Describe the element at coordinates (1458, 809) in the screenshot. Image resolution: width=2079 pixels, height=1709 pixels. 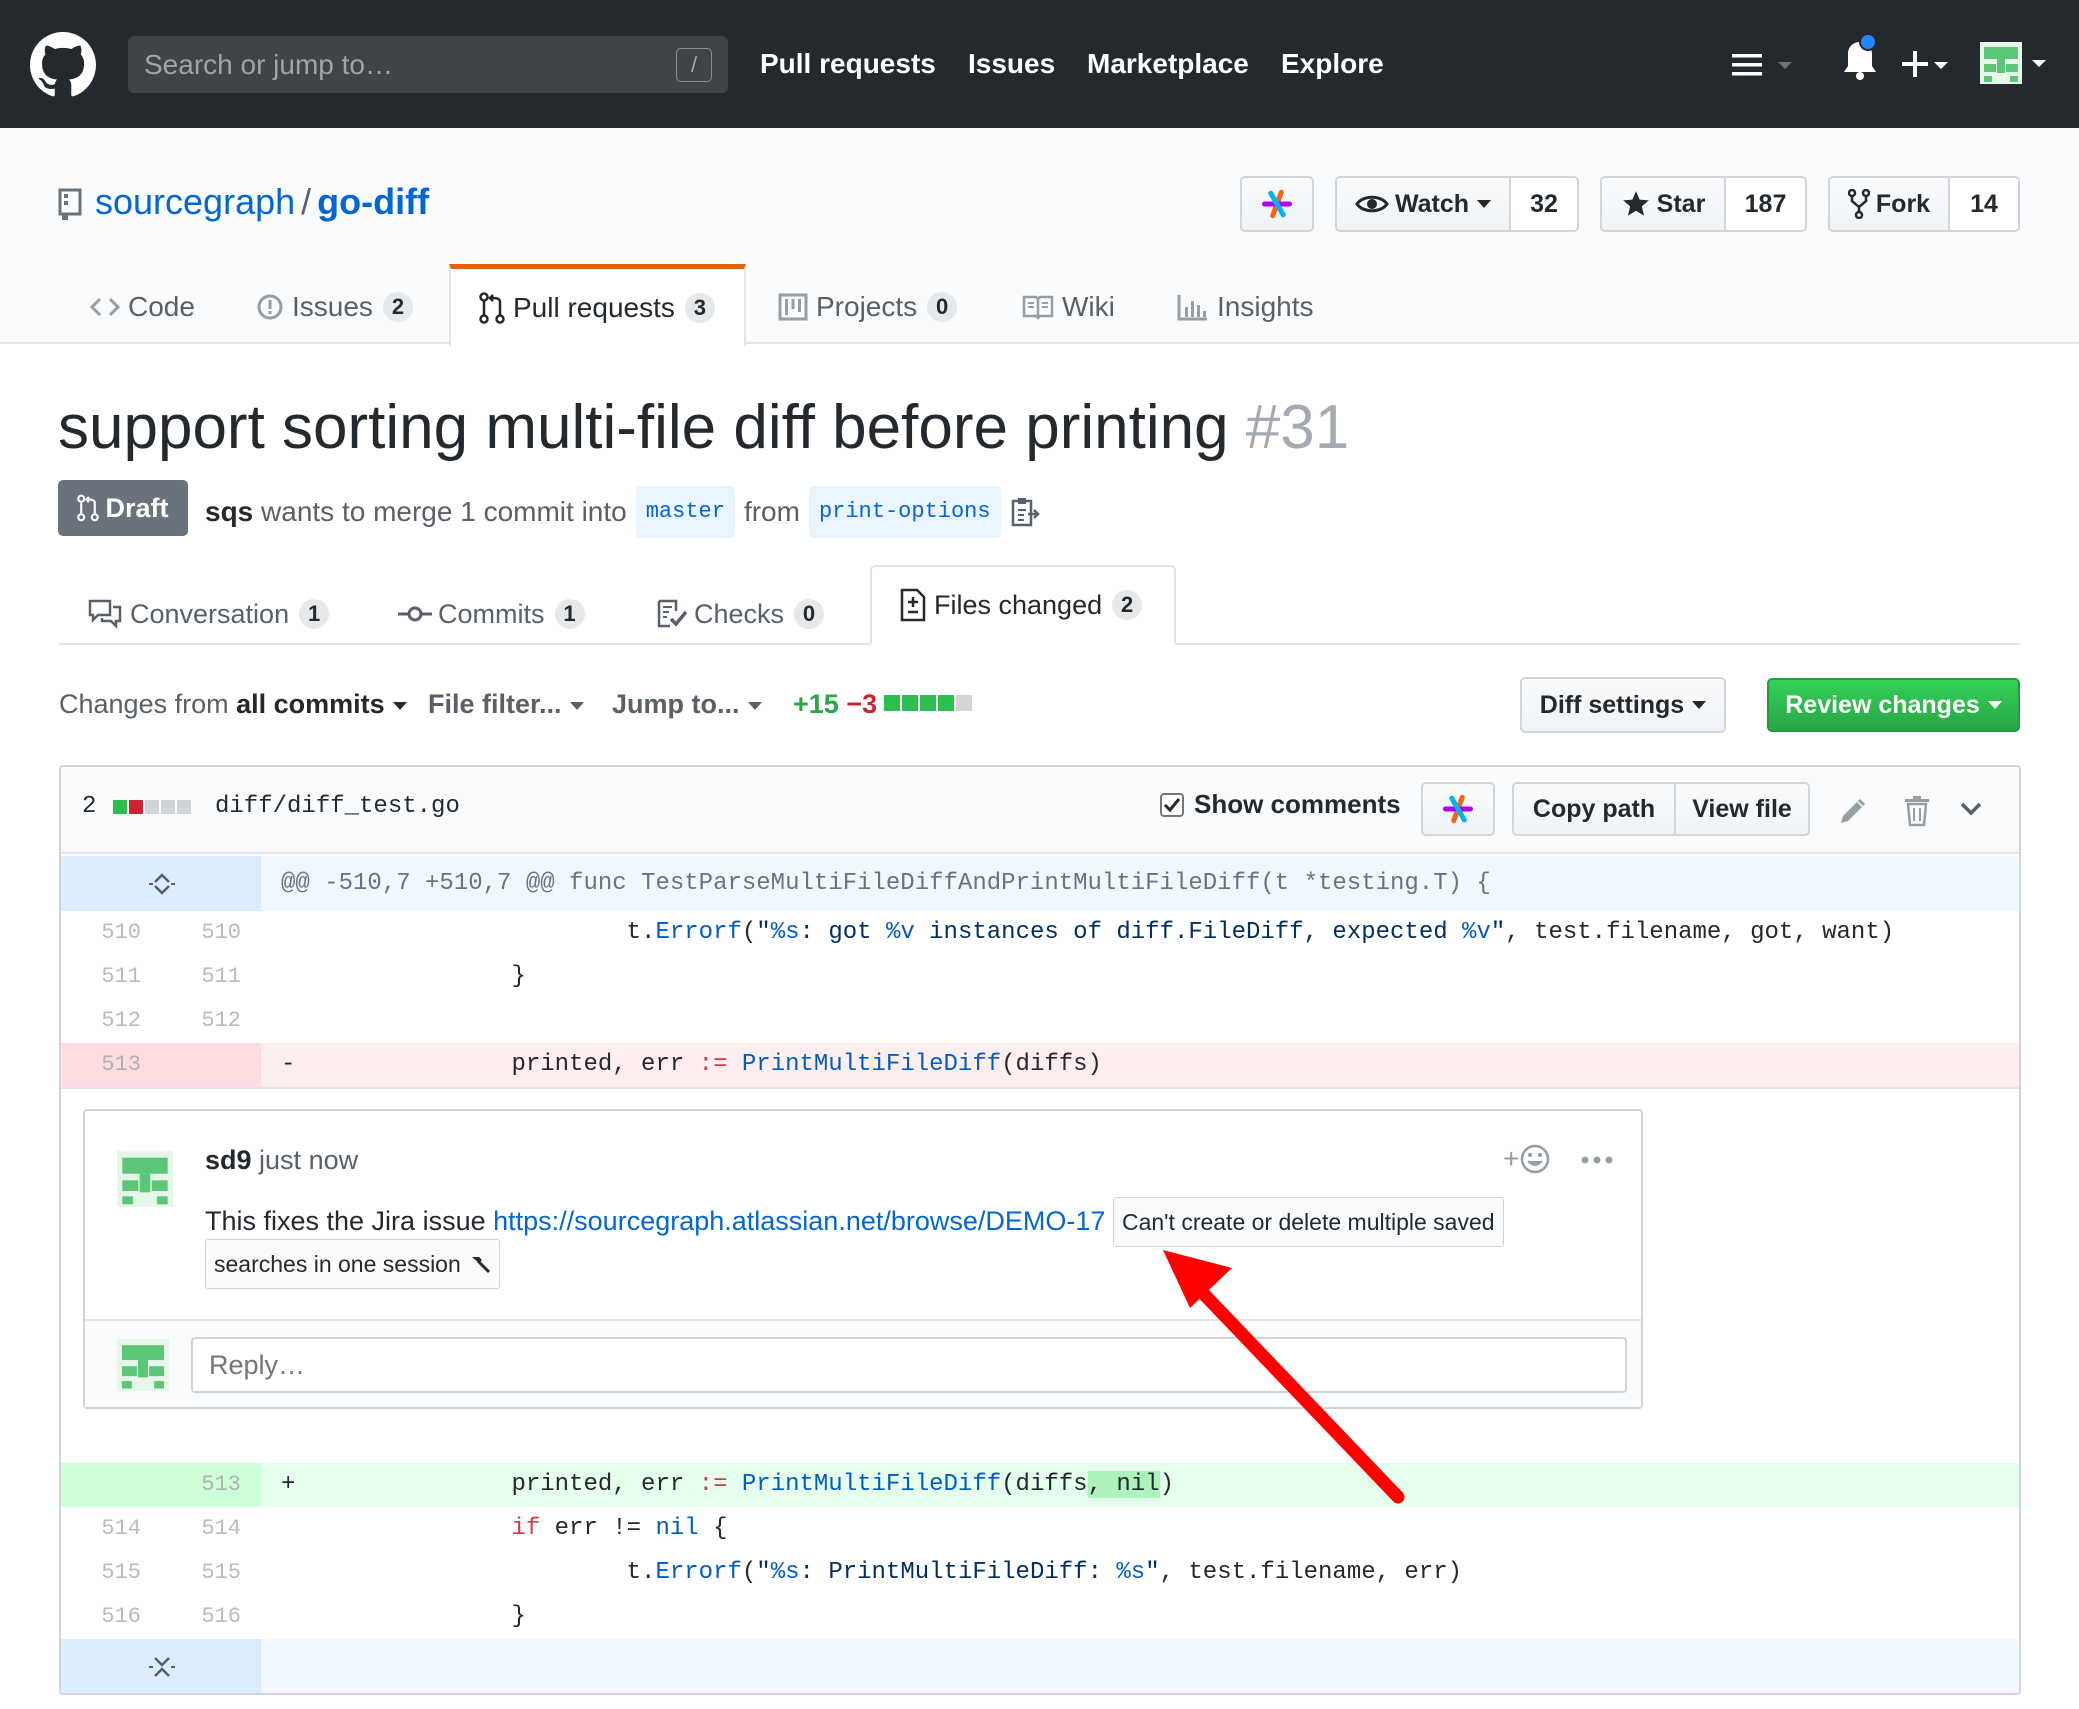
I see `sourcegraph-file-button` at that location.